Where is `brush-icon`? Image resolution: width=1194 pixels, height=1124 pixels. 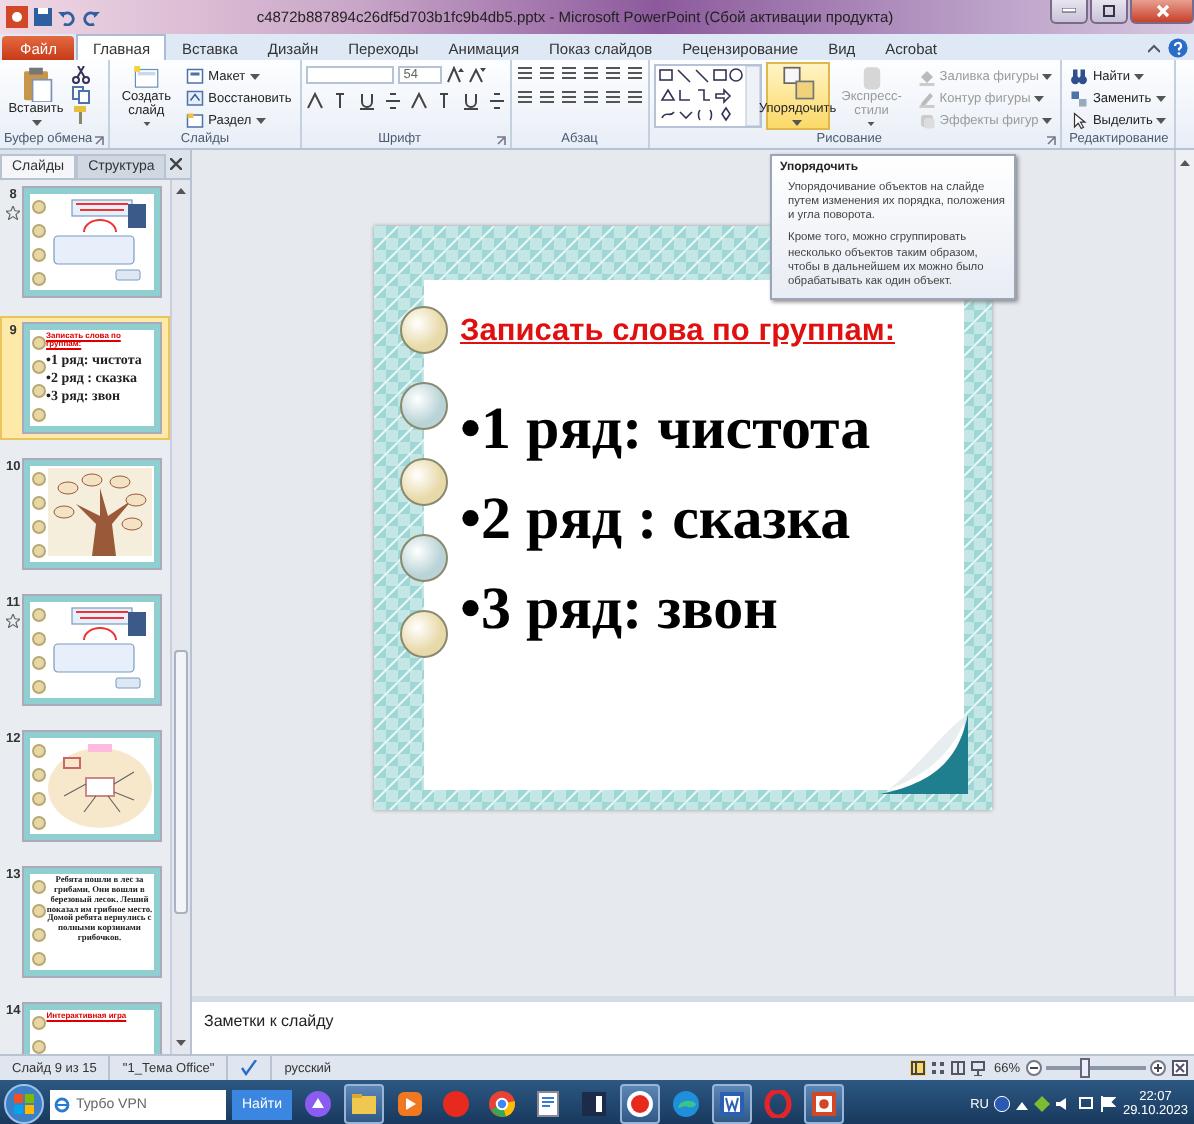
brush-icon is located at coordinates (81, 115).